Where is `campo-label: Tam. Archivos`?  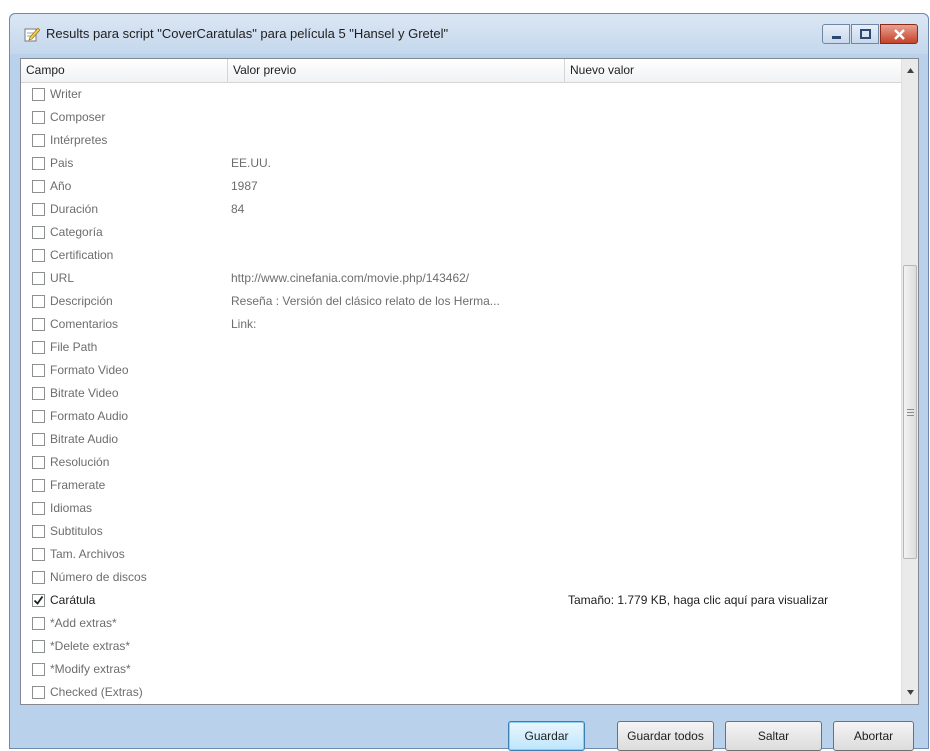
campo-label: Tam. Archivos is located at coordinates (87, 554).